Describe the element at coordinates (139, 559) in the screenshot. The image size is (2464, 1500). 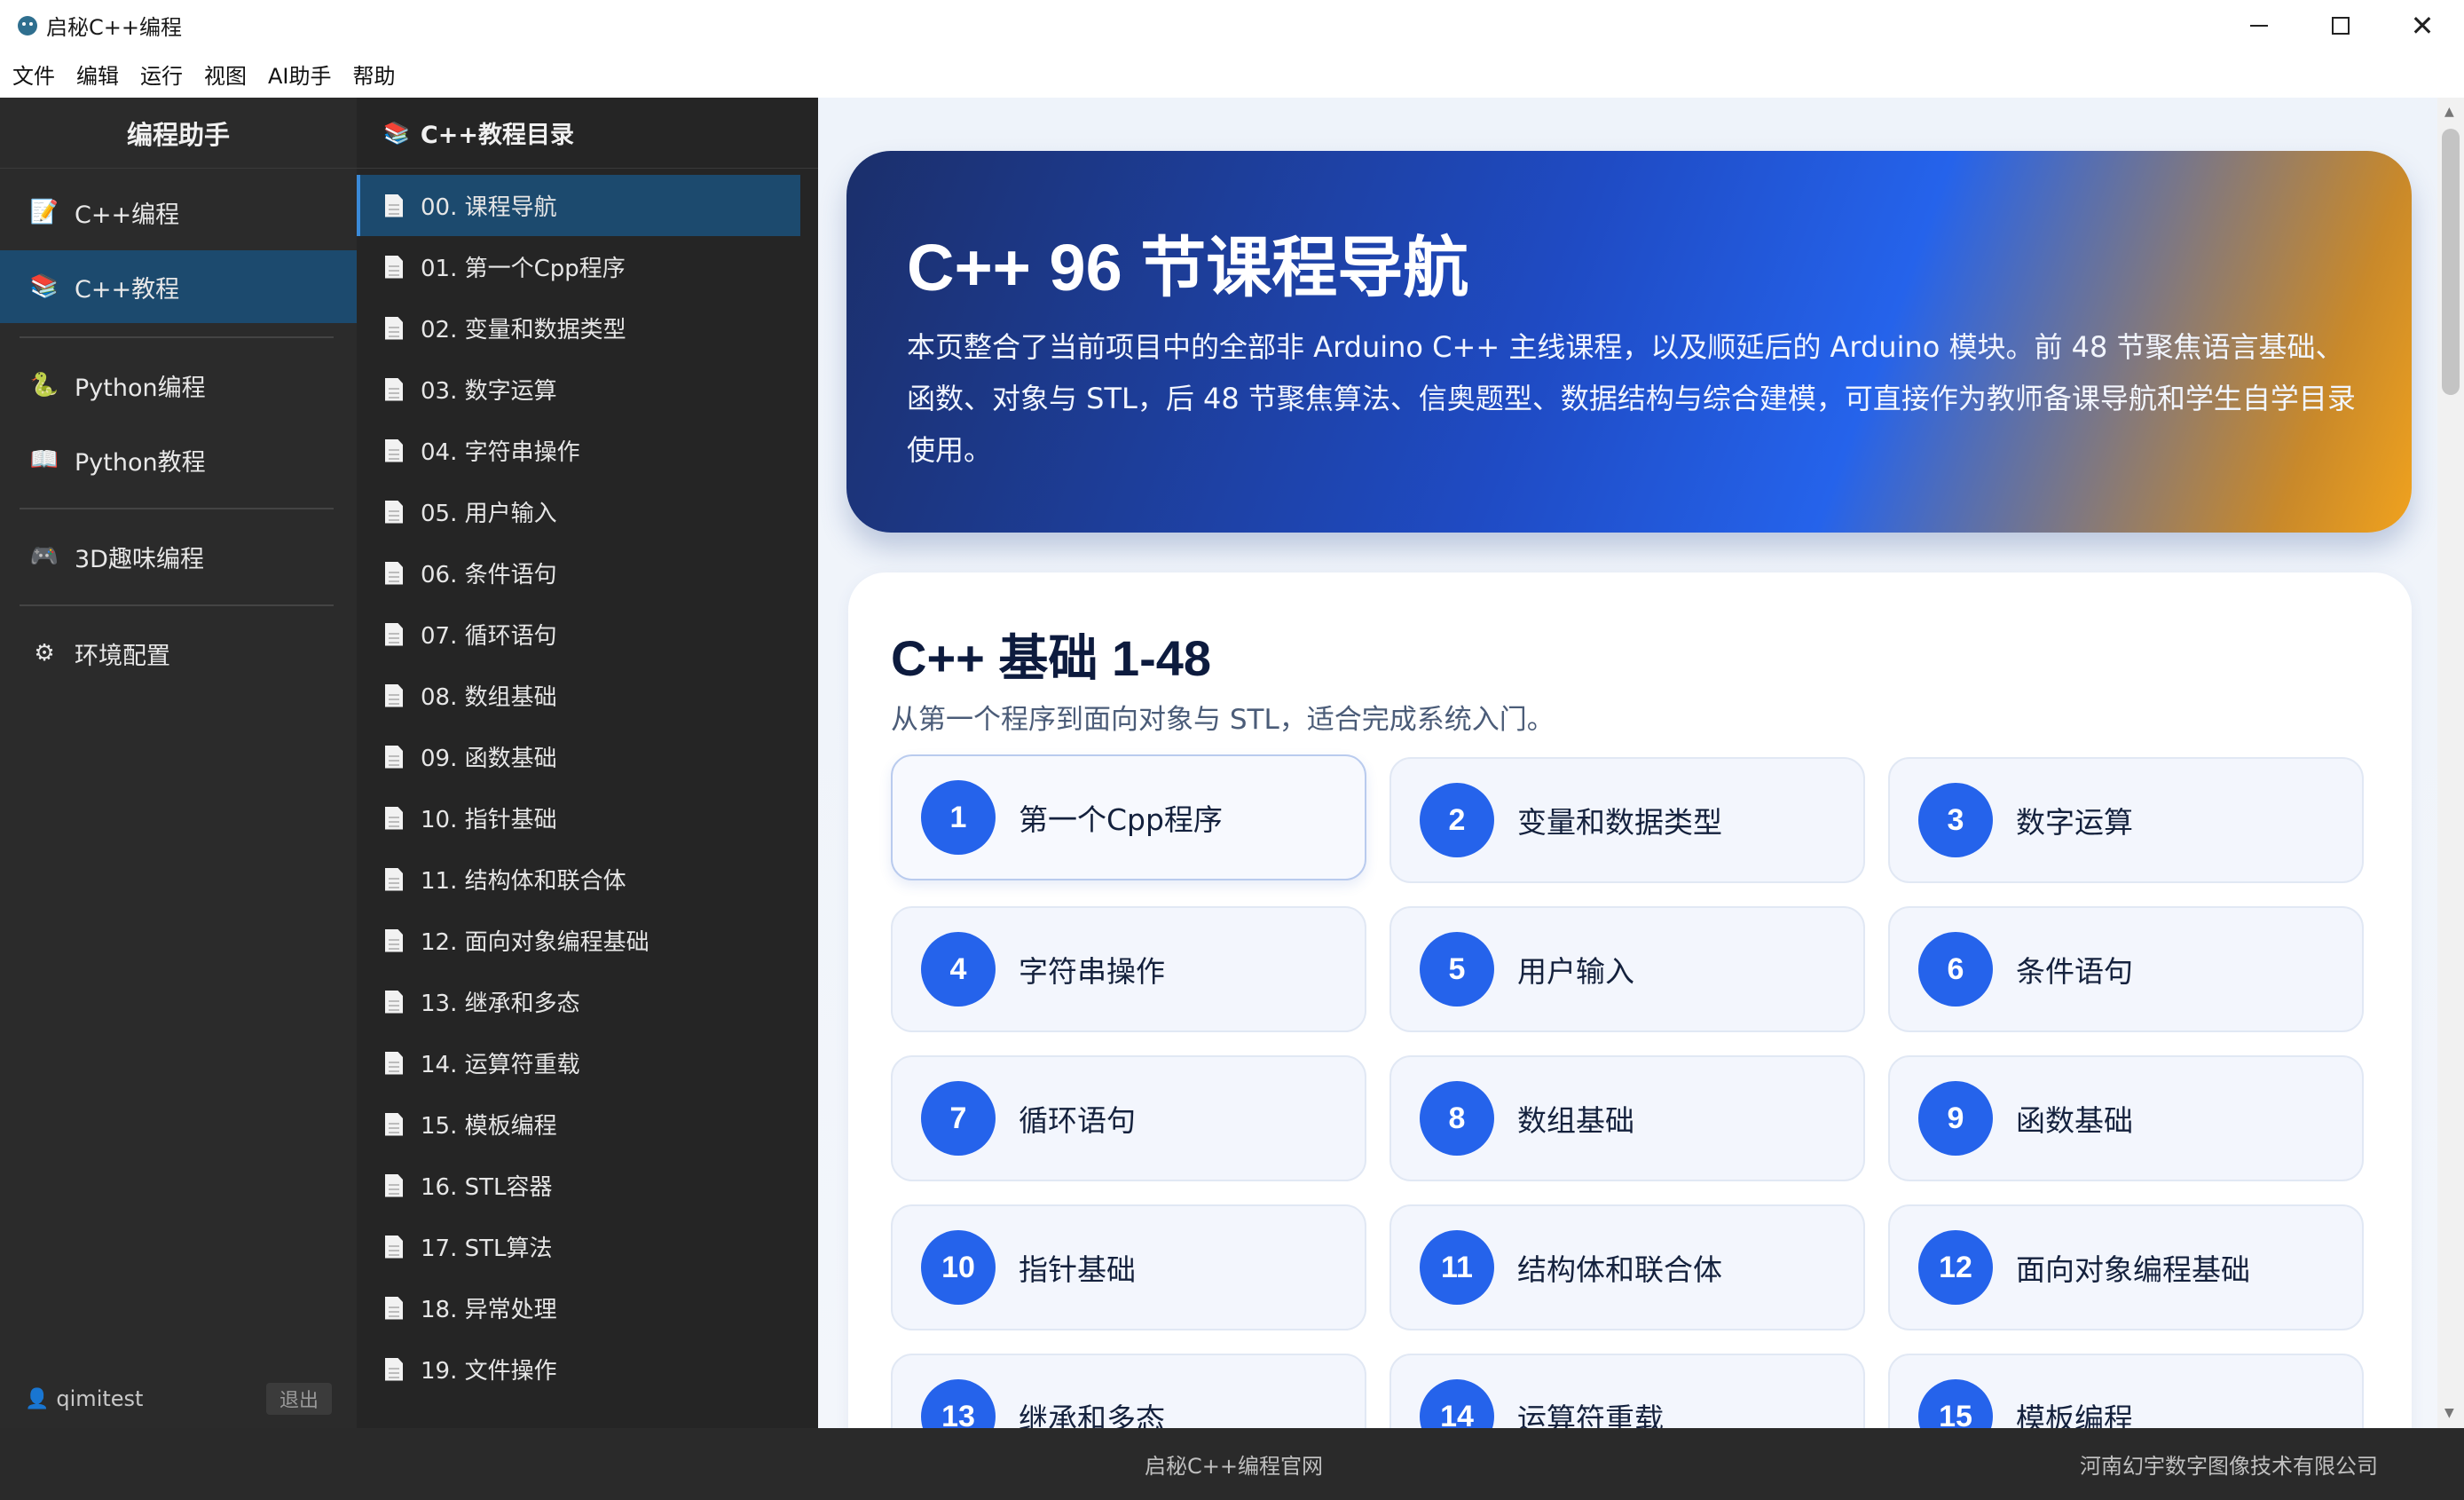
I see `nav-item-label: 3D趣味编程` at that location.